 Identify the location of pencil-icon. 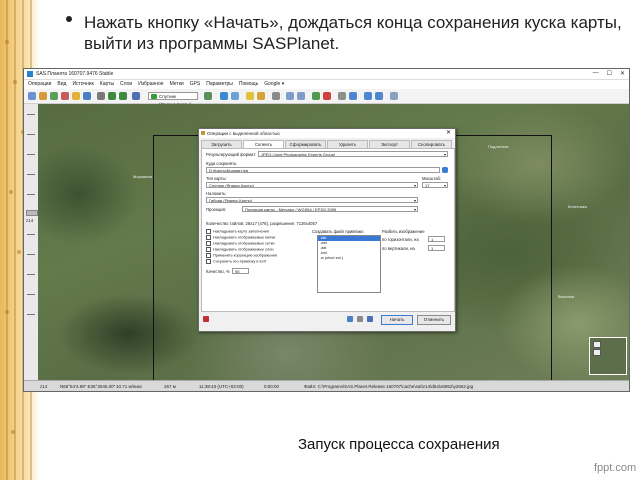
(76, 96).